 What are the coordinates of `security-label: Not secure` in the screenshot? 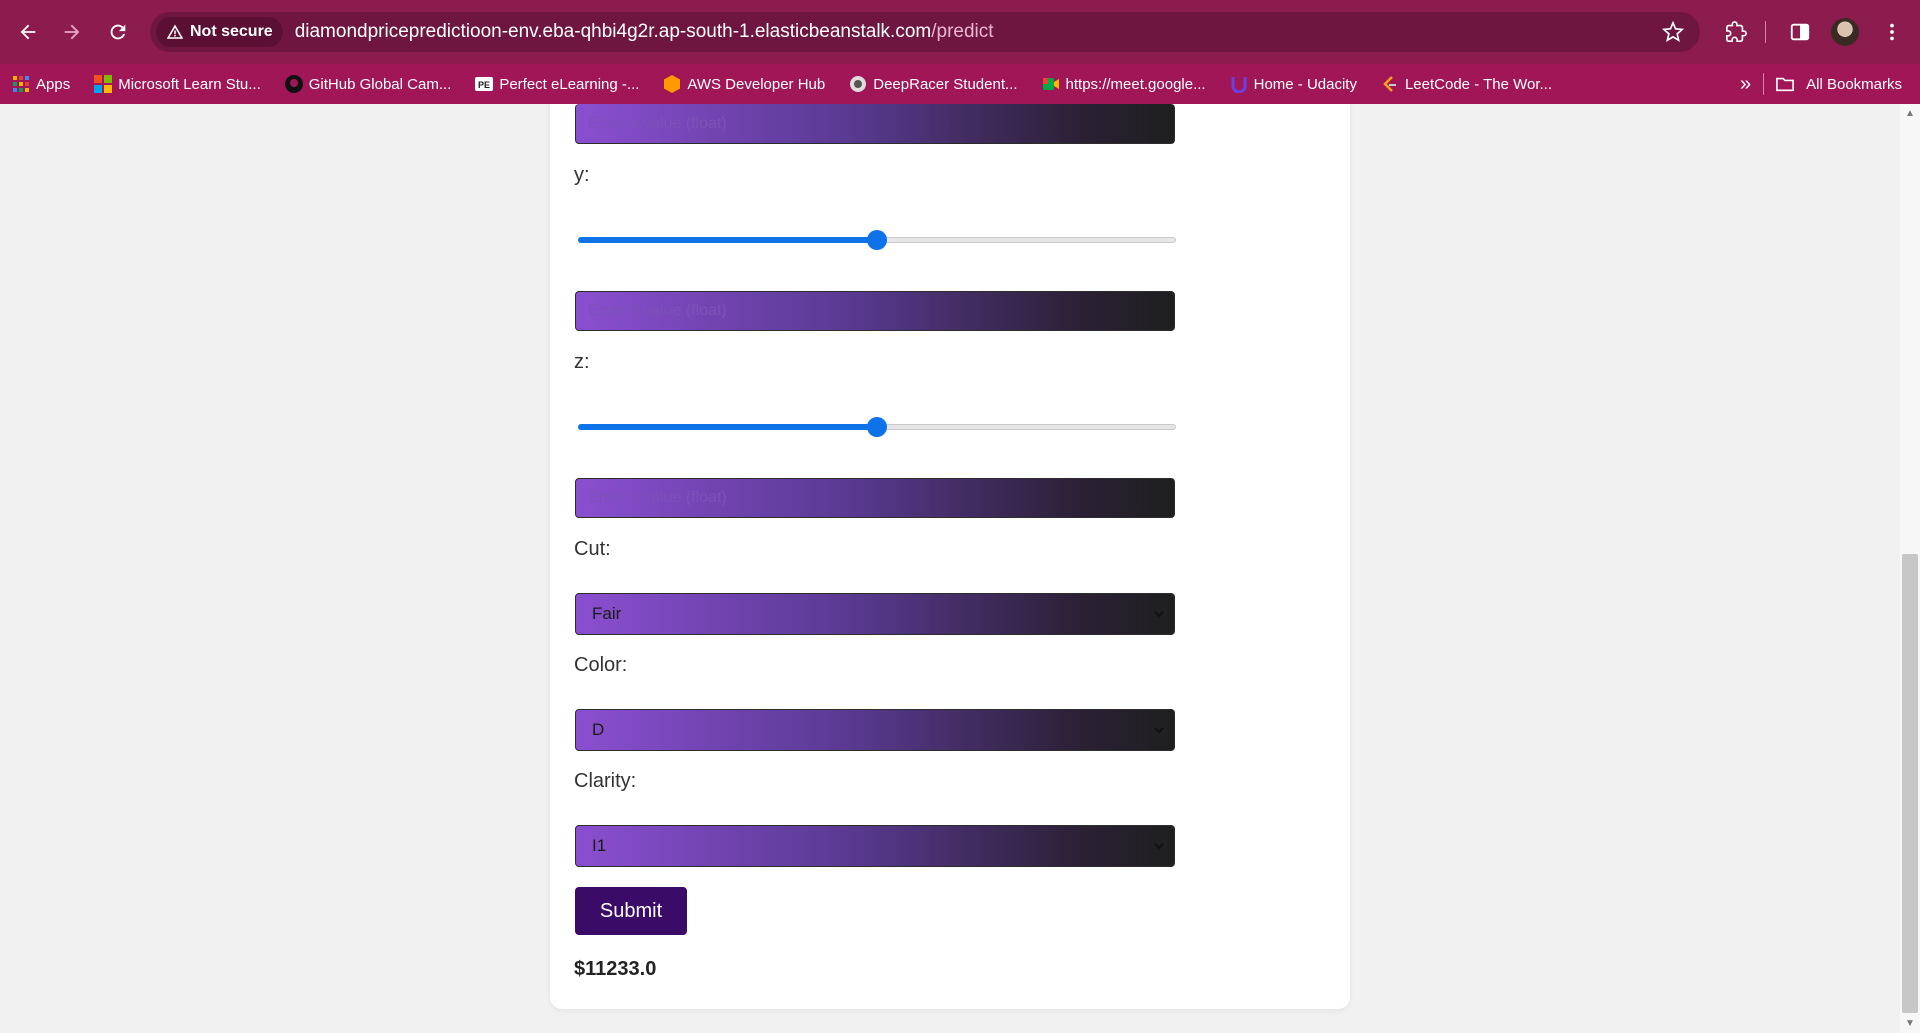 It's located at (231, 31).